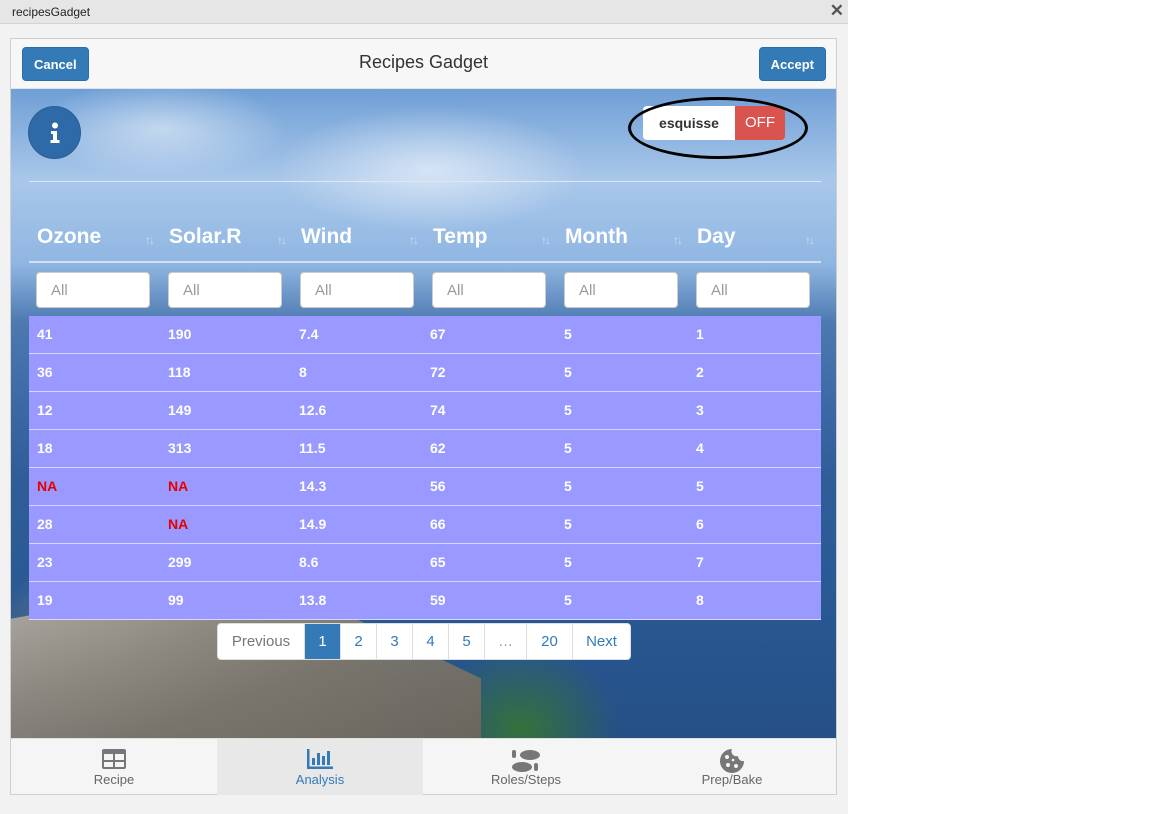  I want to click on tab-analysis: Analysis, so click(320, 767).